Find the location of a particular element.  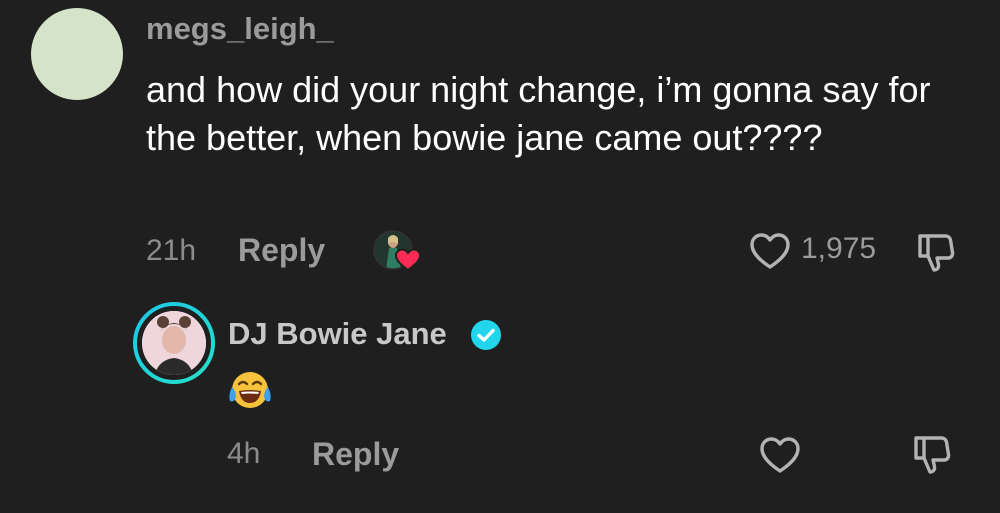

avatar is located at coordinates (77, 54).